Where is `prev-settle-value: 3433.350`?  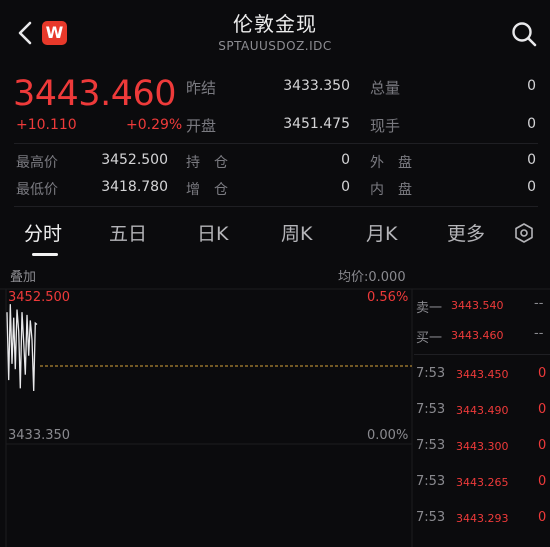 prev-settle-value: 3433.350 is located at coordinates (316, 86).